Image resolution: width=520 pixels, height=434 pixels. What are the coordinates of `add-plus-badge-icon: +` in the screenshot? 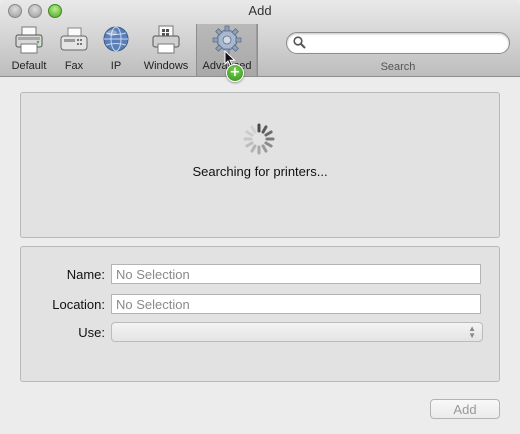 It's located at (235, 73).